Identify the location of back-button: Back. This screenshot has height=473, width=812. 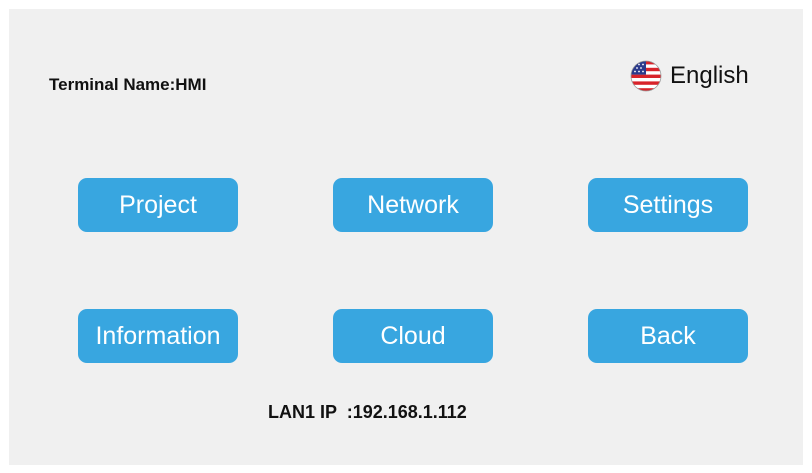
(668, 336).